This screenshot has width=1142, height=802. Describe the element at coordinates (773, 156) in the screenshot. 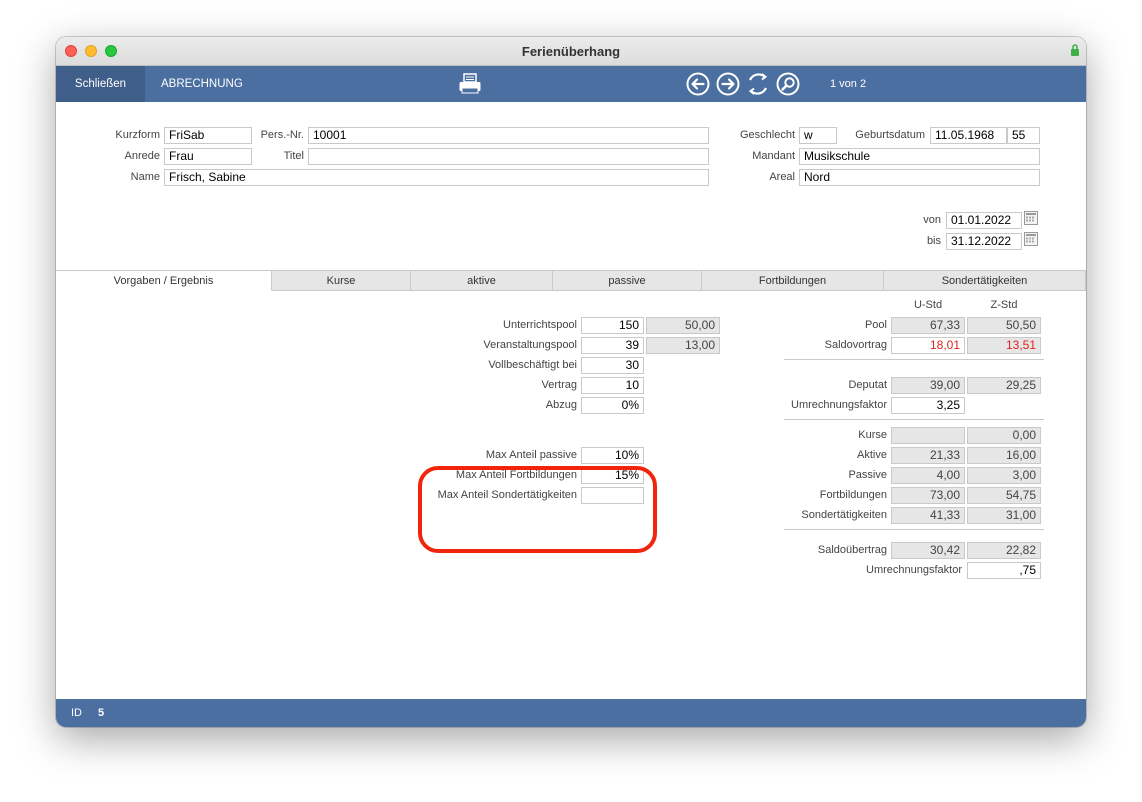

I see `mandant-label: Mandant` at that location.